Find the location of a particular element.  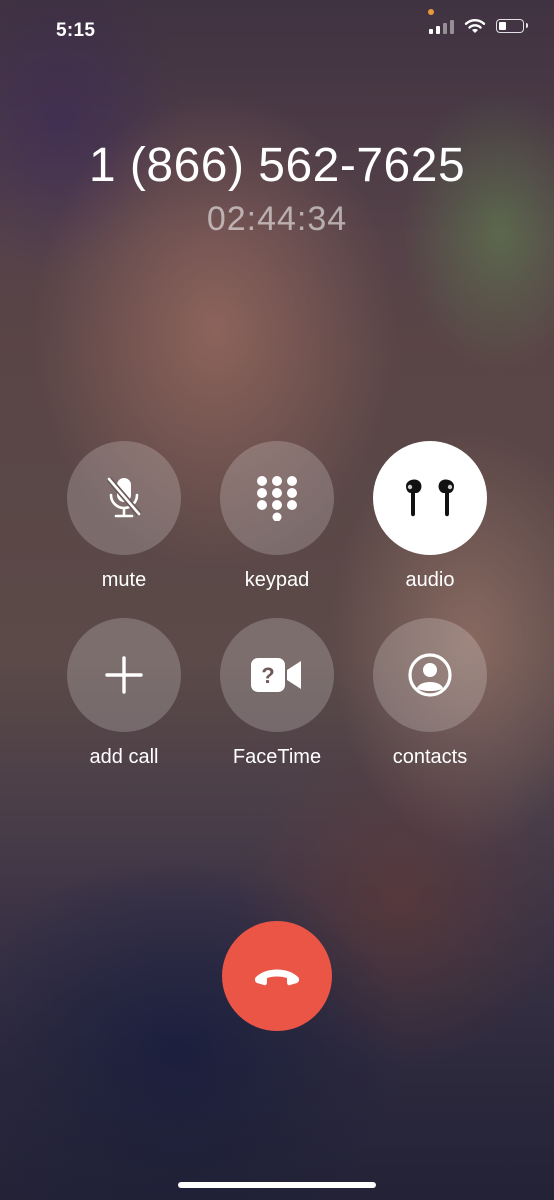

end-call-button is located at coordinates (277, 976).